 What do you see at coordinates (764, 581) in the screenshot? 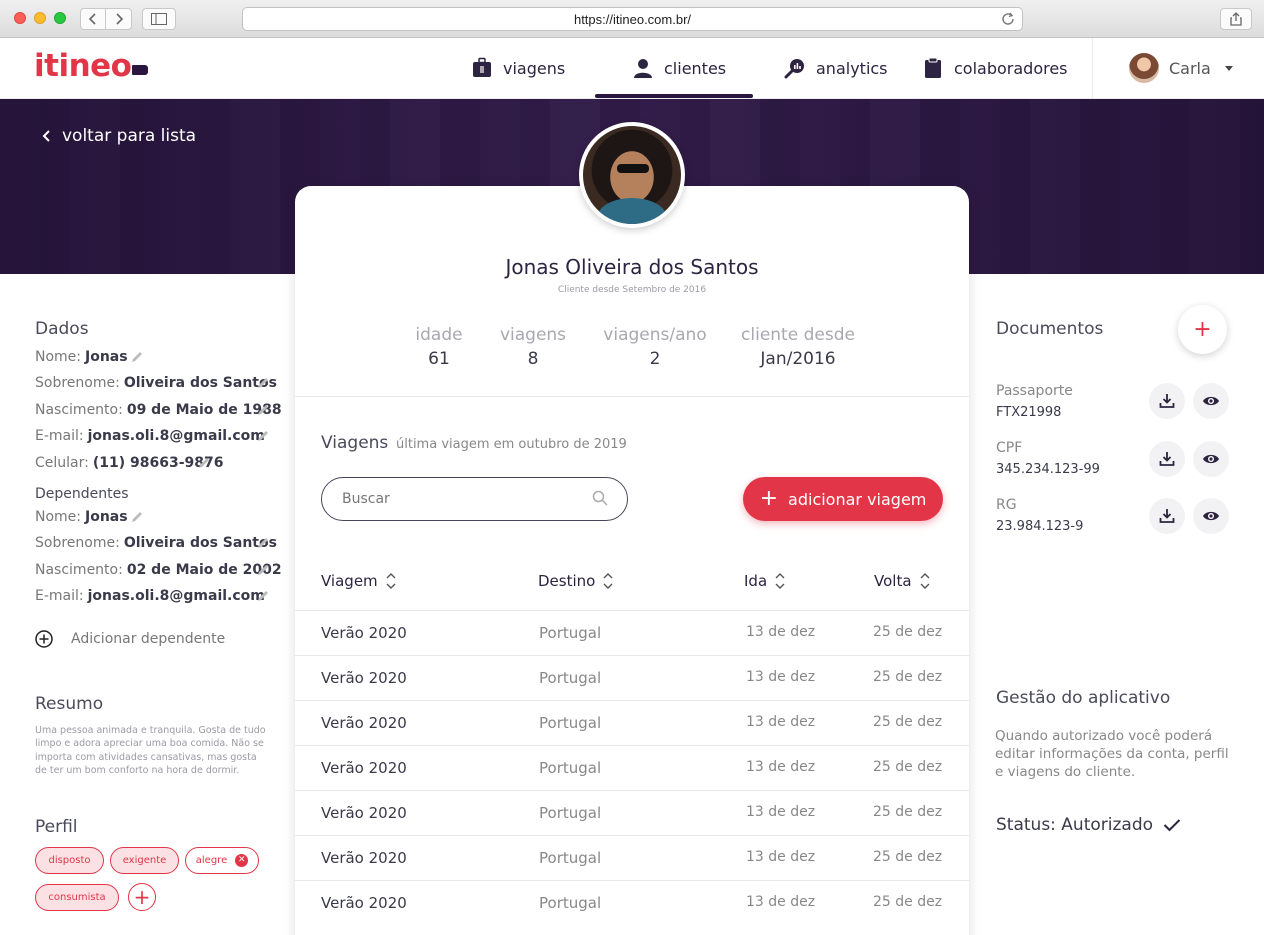
I see `column-header-ida: Ida` at bounding box center [764, 581].